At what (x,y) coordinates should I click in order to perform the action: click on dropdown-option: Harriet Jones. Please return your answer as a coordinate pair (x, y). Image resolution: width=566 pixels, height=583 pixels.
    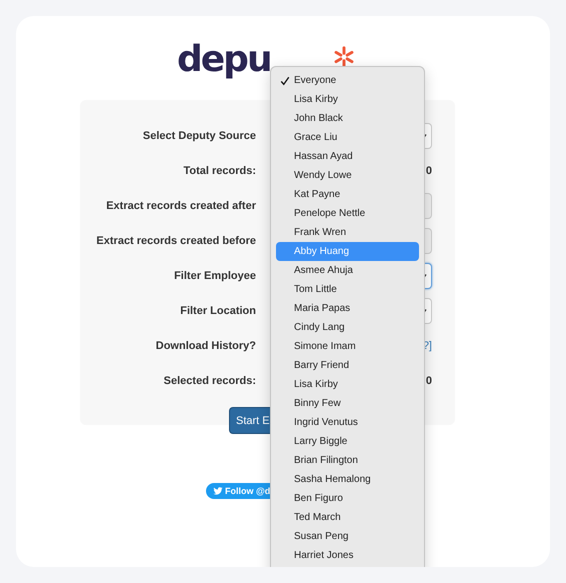
    Looking at the image, I should click on (347, 555).